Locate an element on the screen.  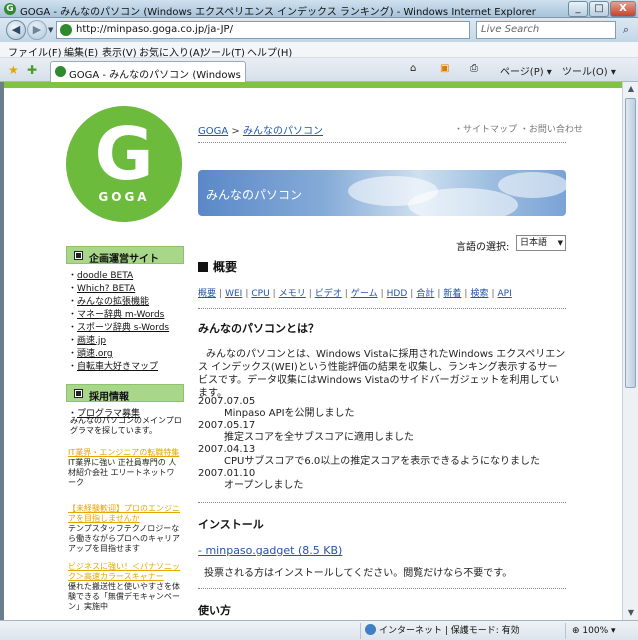
home-icon: ⌂ is located at coordinates (413, 68).